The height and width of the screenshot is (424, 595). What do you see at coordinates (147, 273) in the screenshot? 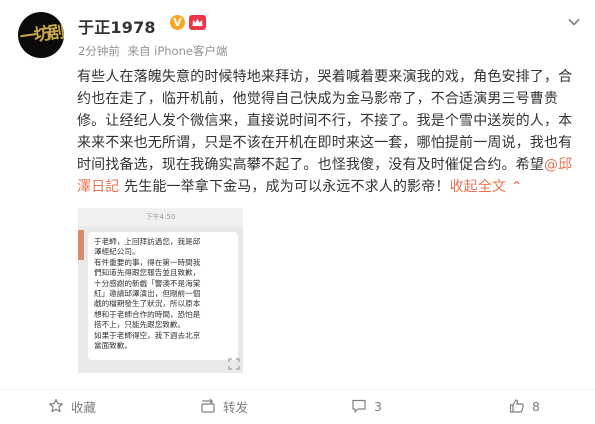
I see `chat-line: 們知道先得跟您報告並且致歉，` at bounding box center [147, 273].